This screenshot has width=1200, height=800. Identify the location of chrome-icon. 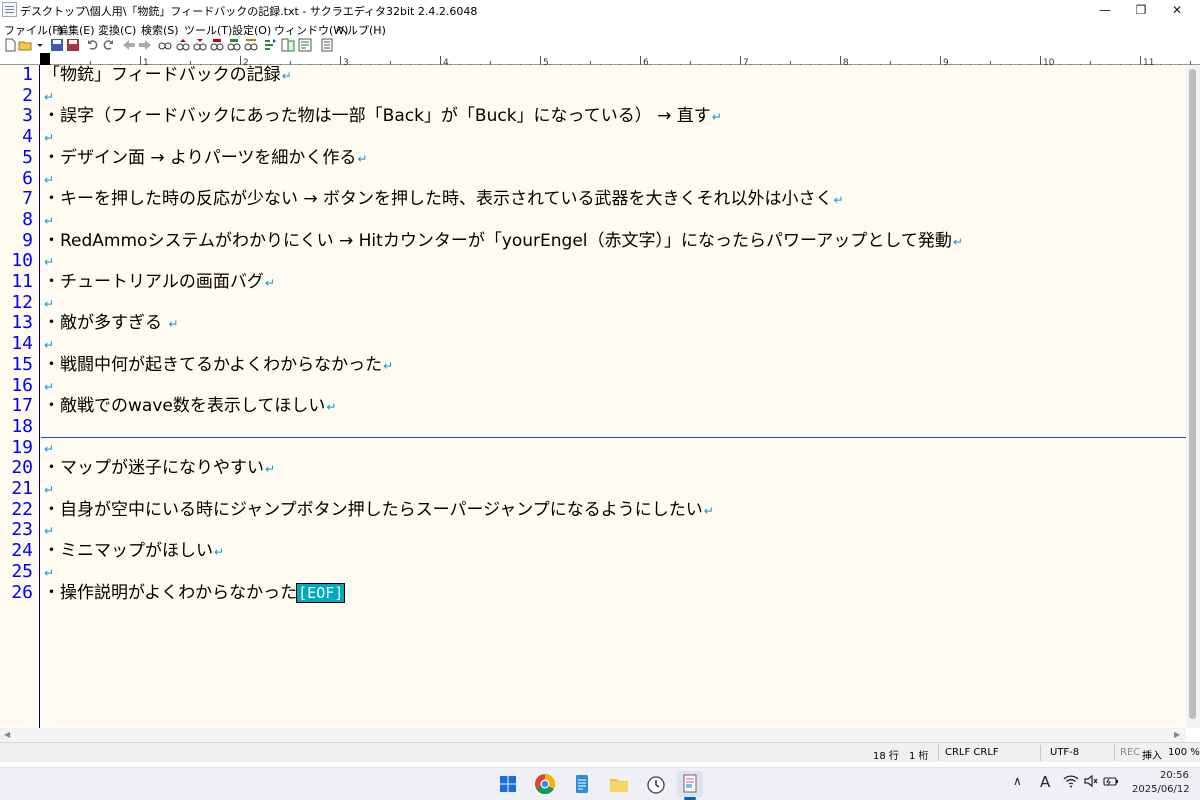
(545, 784).